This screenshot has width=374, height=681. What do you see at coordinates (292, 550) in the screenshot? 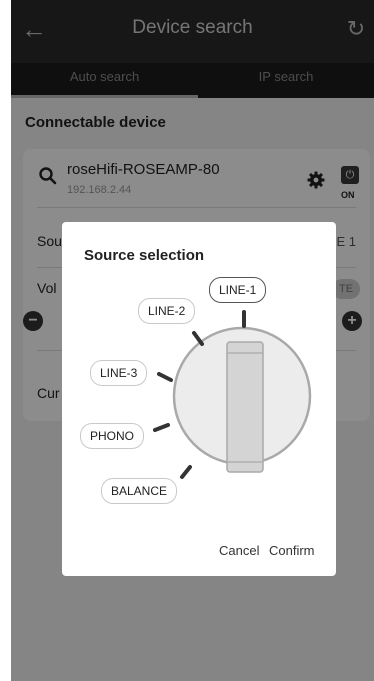
I see `confirm-button: Confirm` at bounding box center [292, 550].